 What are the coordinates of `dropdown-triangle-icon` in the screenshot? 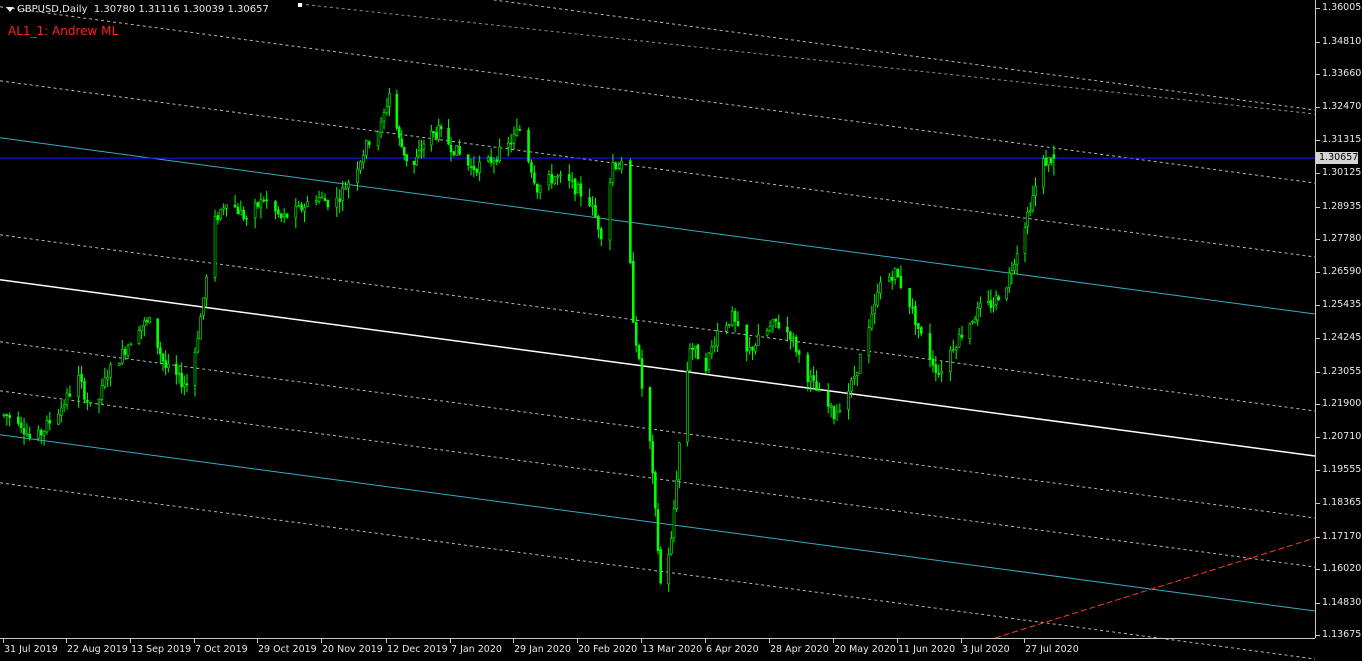 It's located at (10, 9).